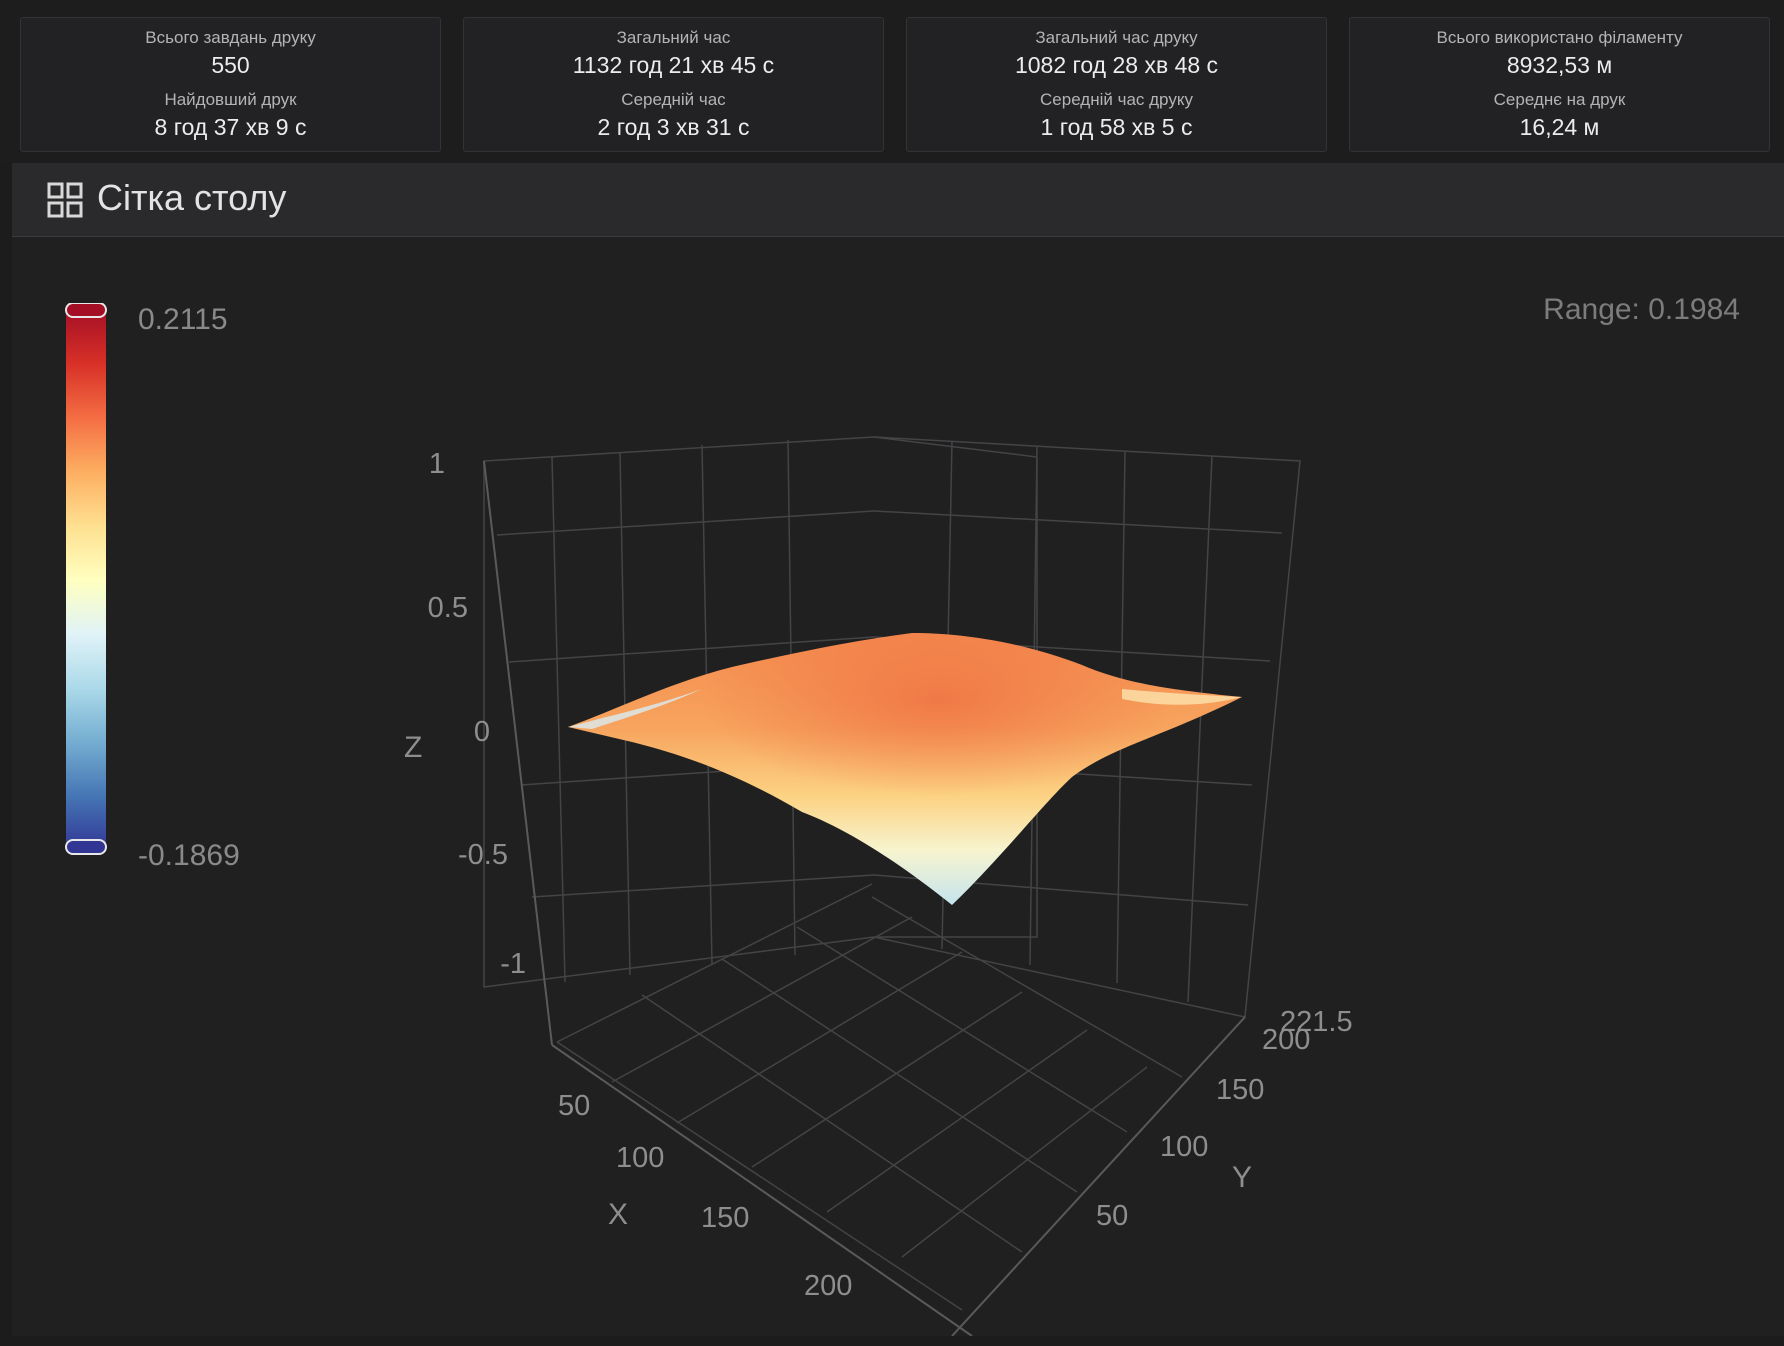 This screenshot has height=1346, width=1784. I want to click on z-axis-title: Z, so click(413, 747).